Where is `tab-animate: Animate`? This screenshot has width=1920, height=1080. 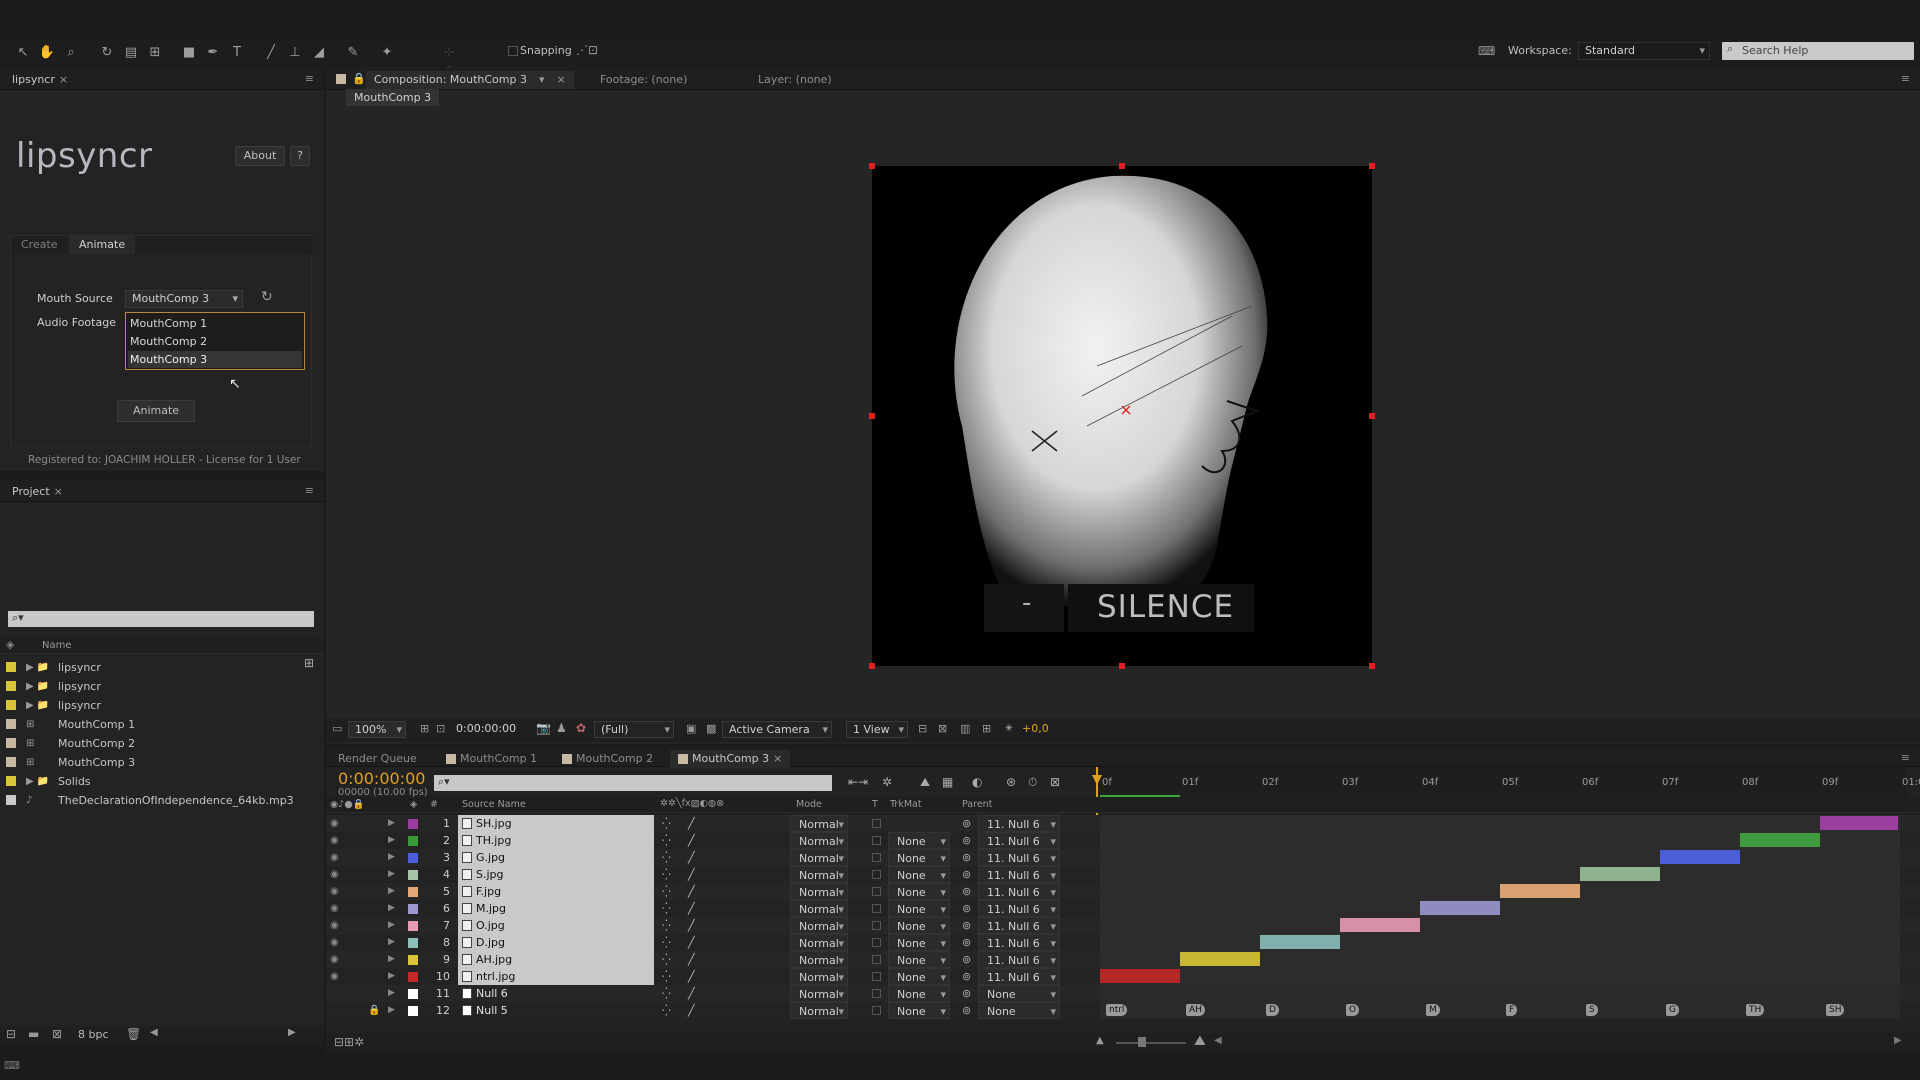
tab-animate: Animate is located at coordinates (102, 245).